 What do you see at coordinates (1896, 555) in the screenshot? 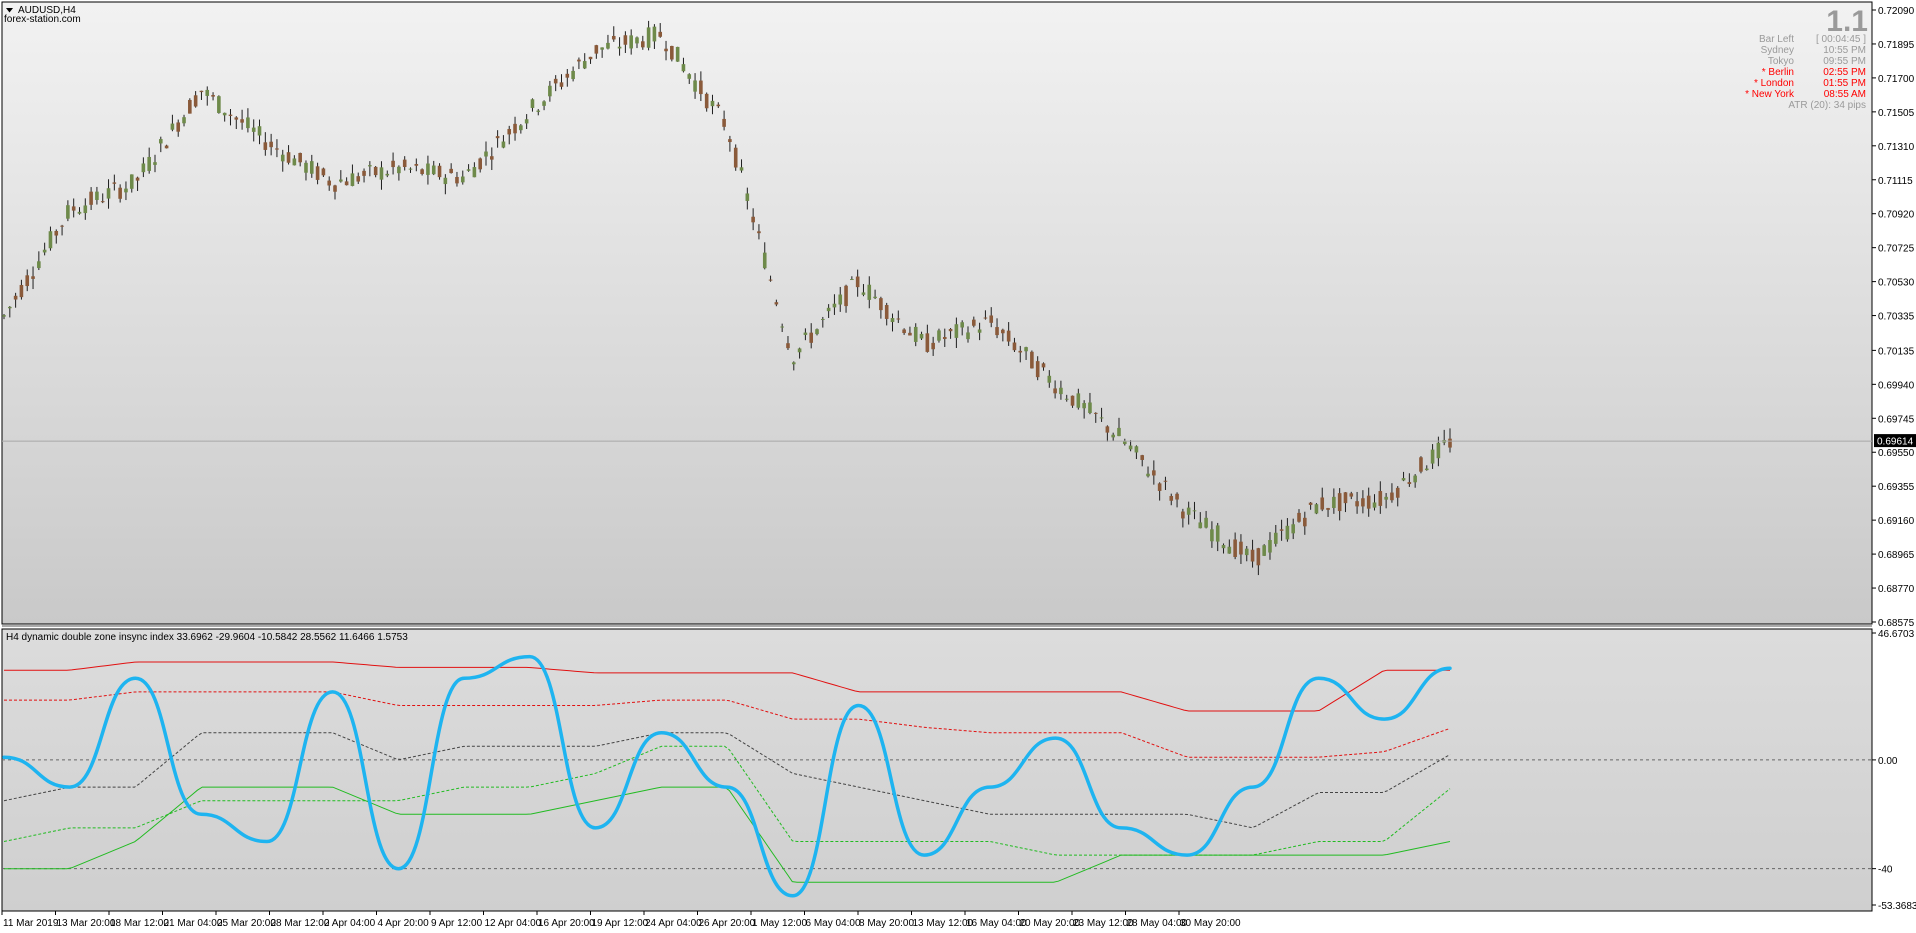
I see `price-tick-label: 0.68965` at bounding box center [1896, 555].